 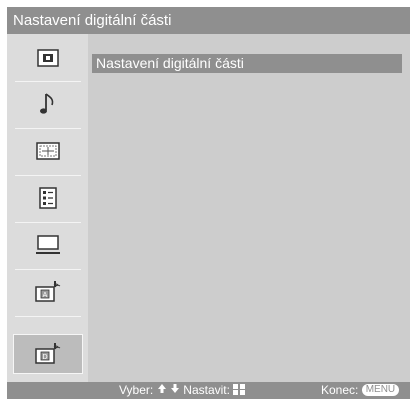 I want to click on enter-key-icon, so click(x=239, y=390).